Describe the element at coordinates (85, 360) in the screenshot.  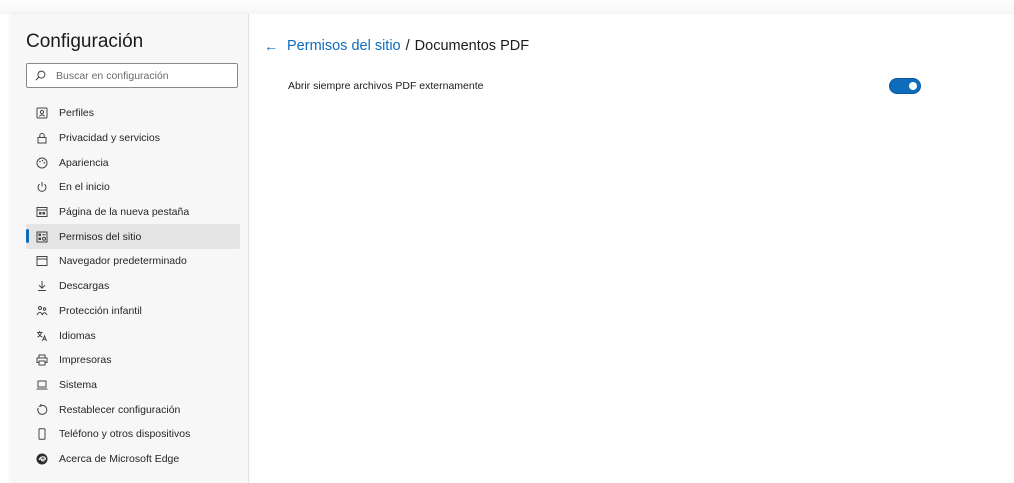
I see `sidebar-item-label: Impresoras` at that location.